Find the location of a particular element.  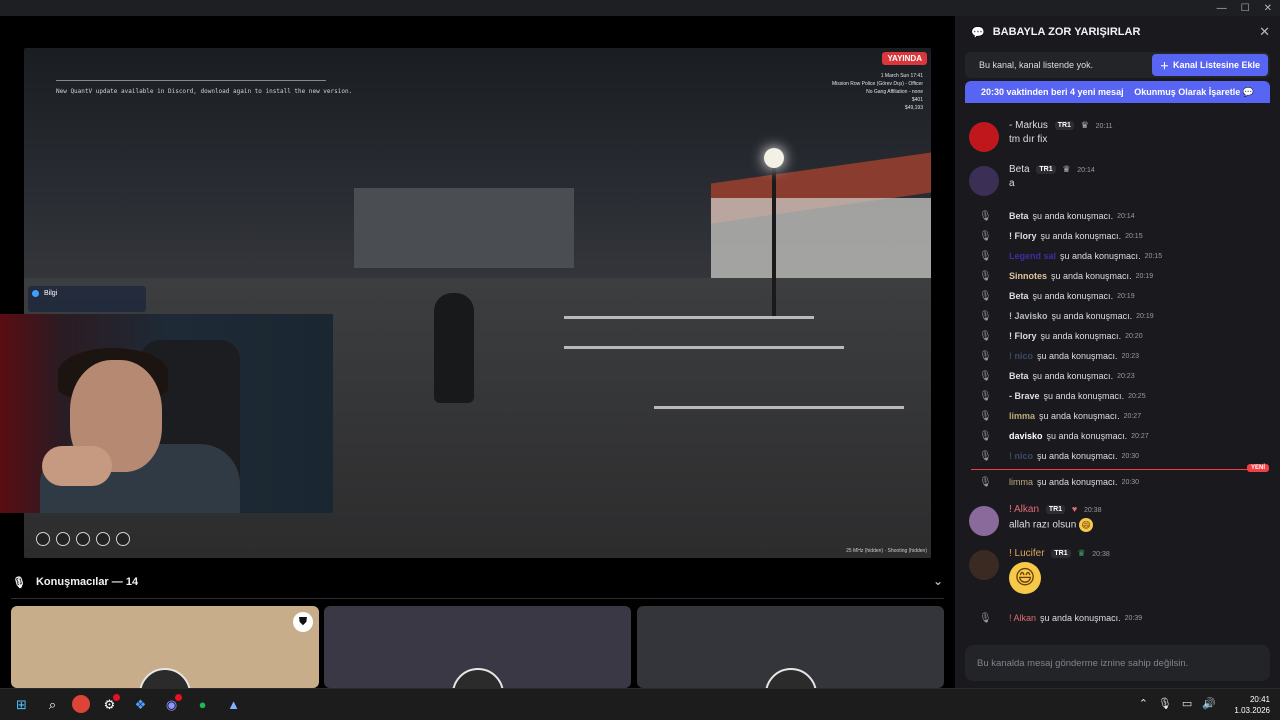

username: davisko is located at coordinates (1026, 436).